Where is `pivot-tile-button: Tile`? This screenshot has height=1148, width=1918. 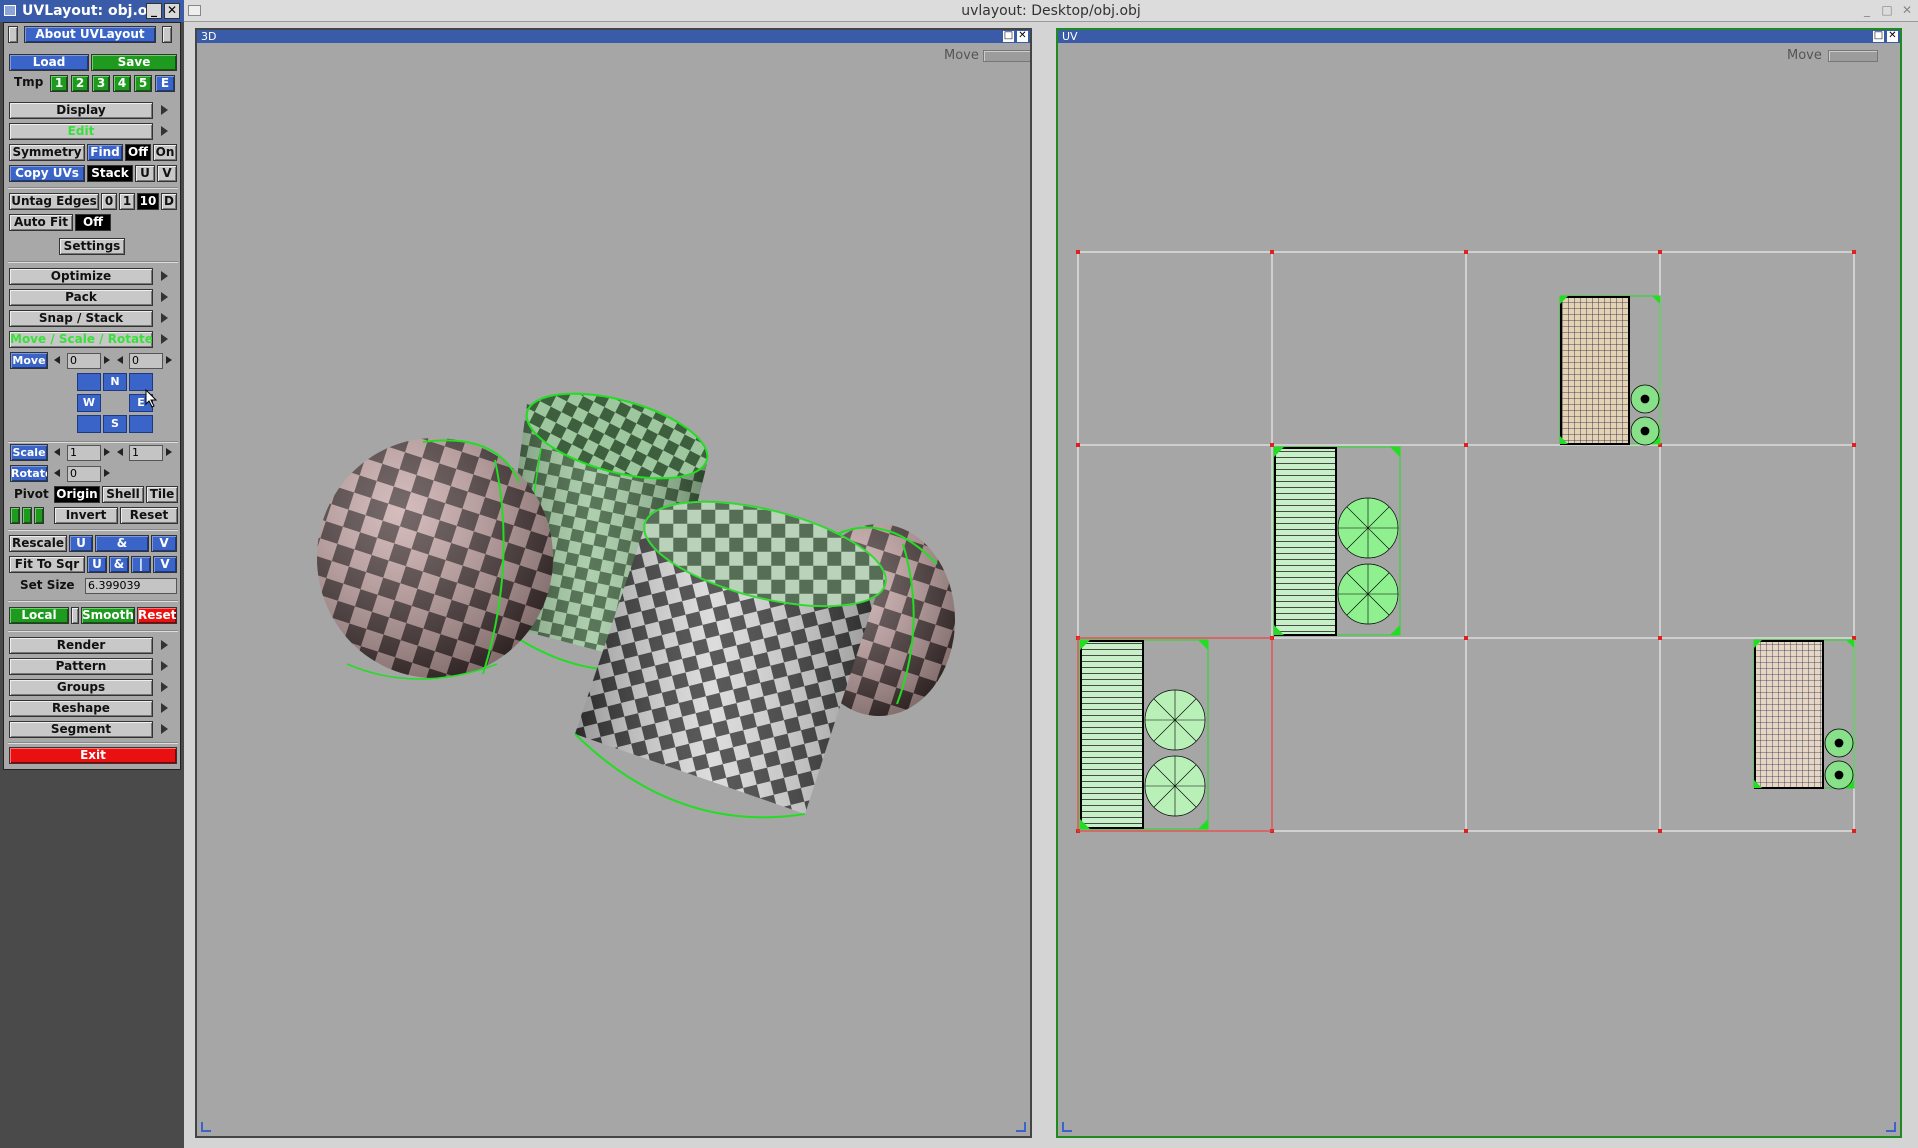
pivot-tile-button: Tile is located at coordinates (162, 494).